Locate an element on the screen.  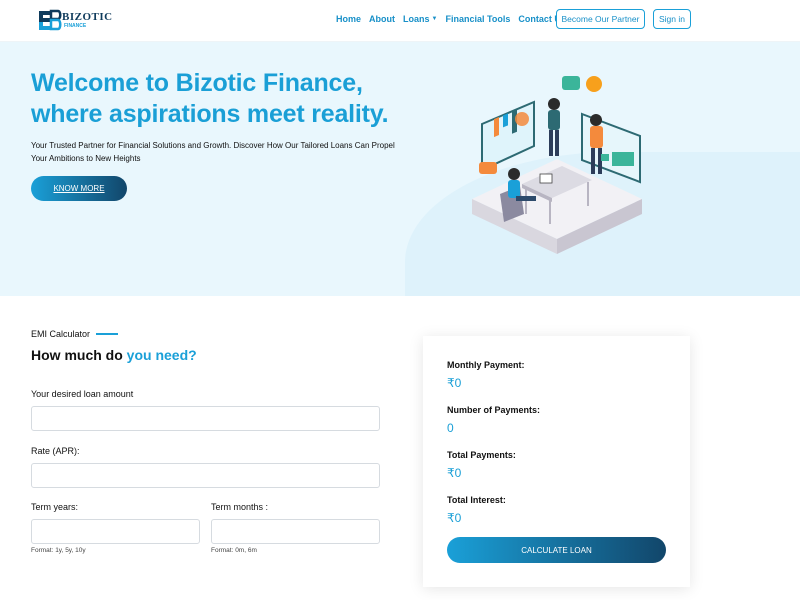
term-months-label: Term months : is located at coordinates (240, 507).